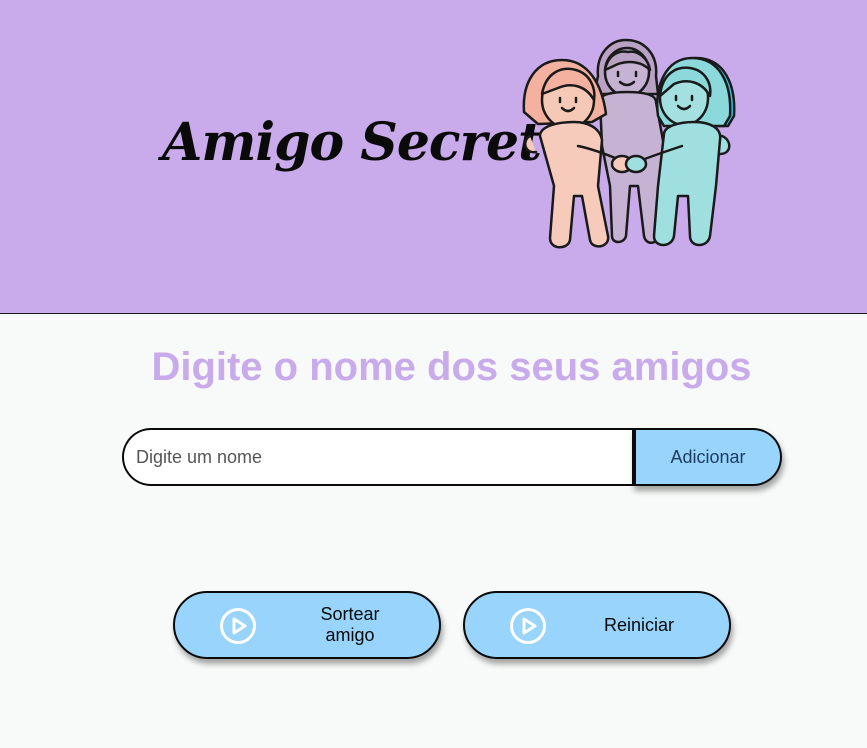 The height and width of the screenshot is (748, 867). Describe the element at coordinates (629, 143) in the screenshot. I see `friends-illustration` at that location.